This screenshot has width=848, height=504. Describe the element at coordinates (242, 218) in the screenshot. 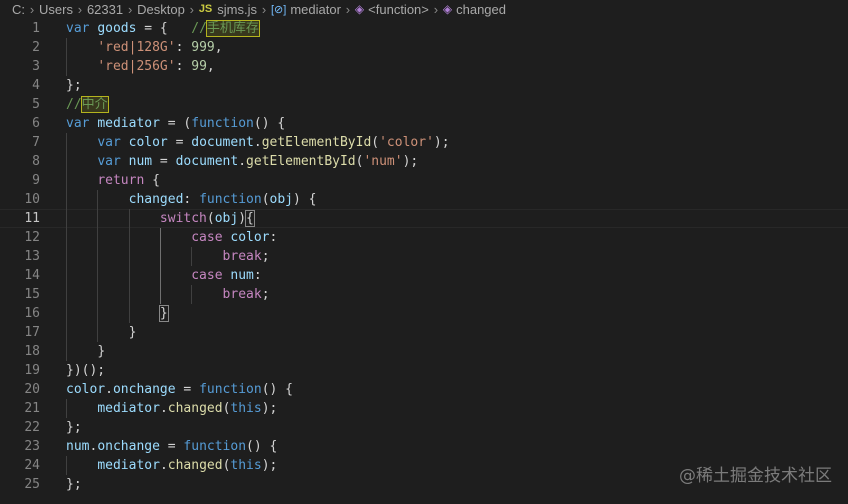

I see `code-token: )` at that location.